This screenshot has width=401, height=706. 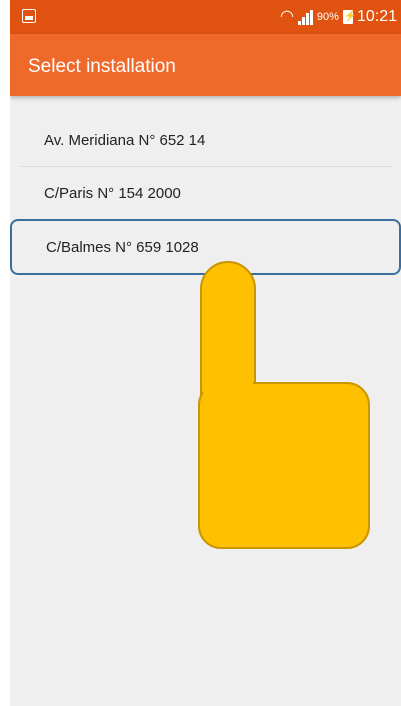 I want to click on clock: 10:21, so click(x=376, y=16).